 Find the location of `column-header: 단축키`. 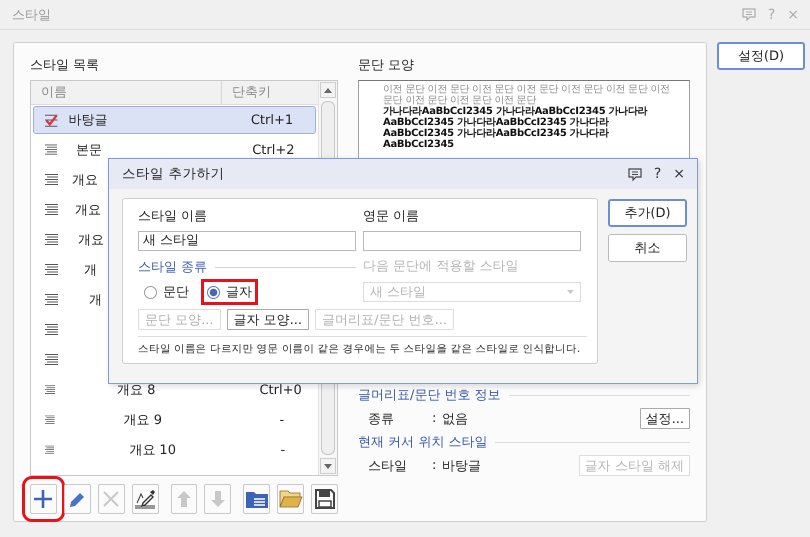

column-header: 단축키 is located at coordinates (251, 93).